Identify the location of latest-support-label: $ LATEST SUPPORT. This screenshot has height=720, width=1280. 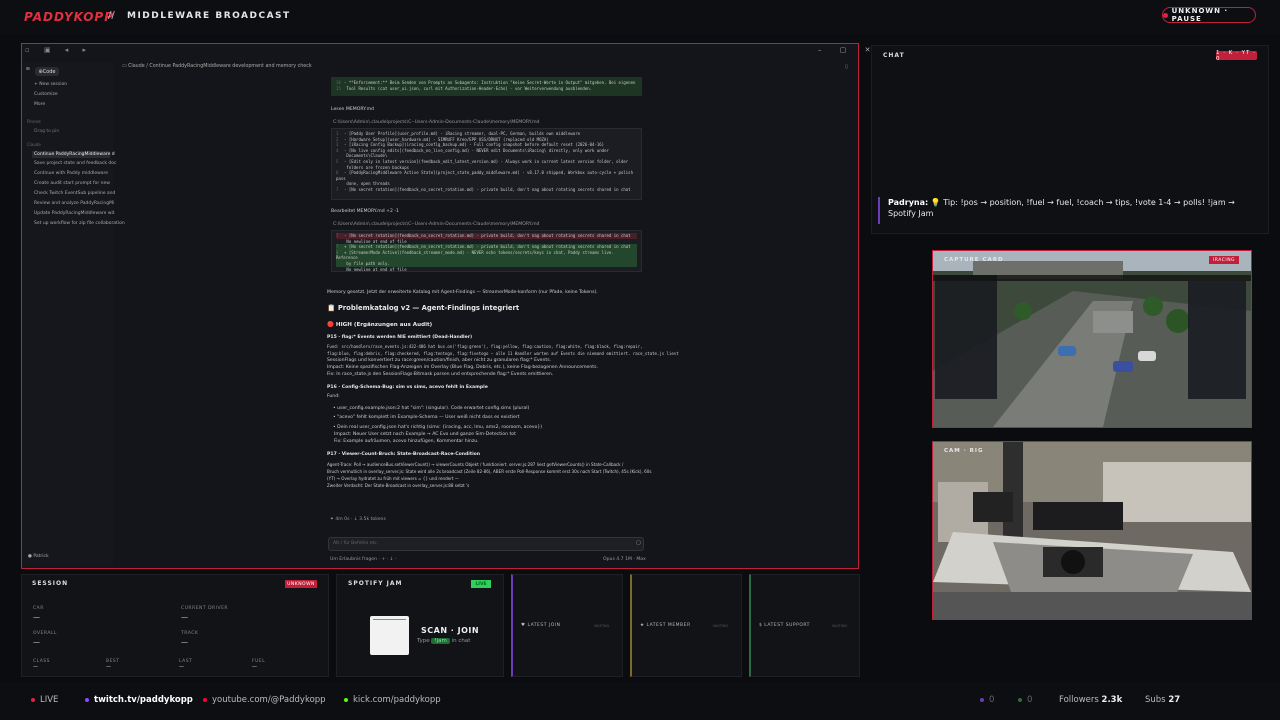
(784, 625).